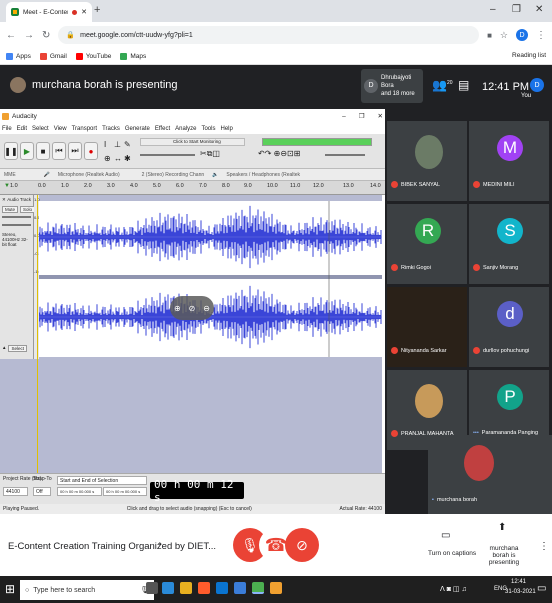  Describe the element at coordinates (362, 116) in the screenshot. I see `aud-maximize-icon: ❐` at that location.